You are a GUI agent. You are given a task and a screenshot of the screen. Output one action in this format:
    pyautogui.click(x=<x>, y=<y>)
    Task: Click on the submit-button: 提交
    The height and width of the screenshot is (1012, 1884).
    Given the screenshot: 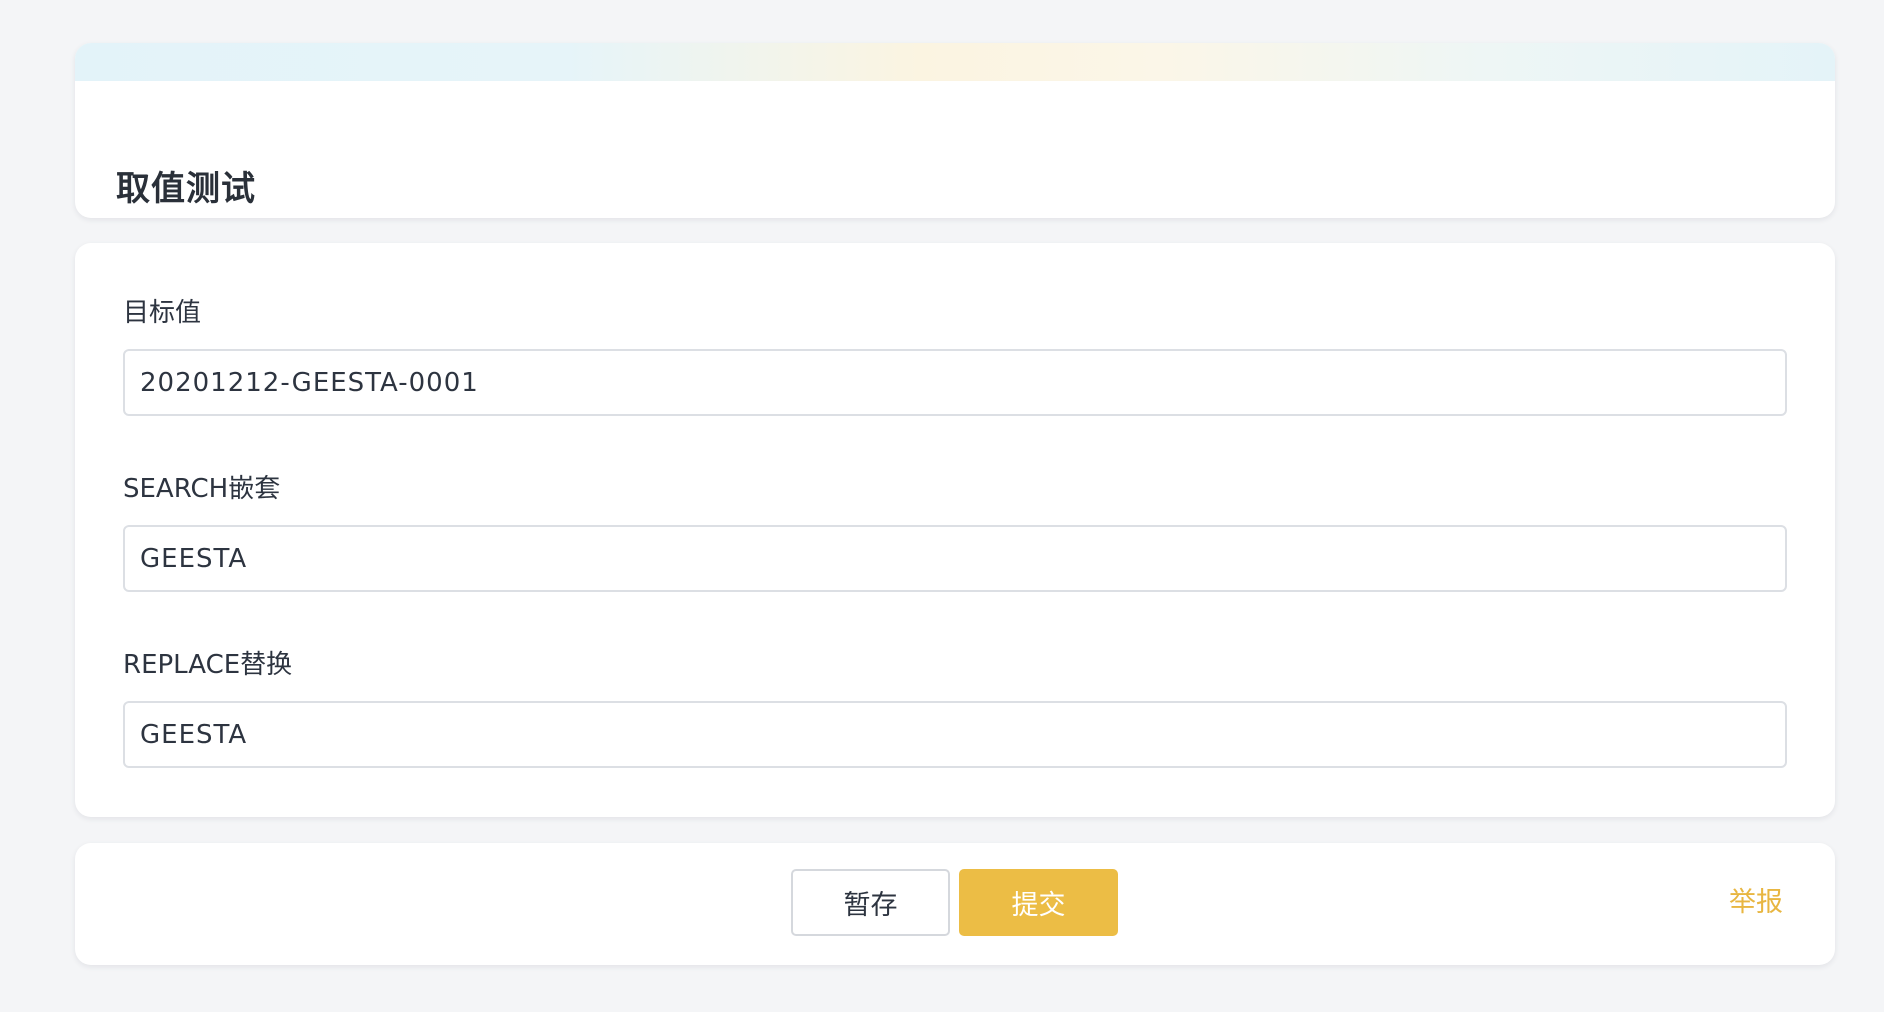 What is the action you would take?
    pyautogui.click(x=1038, y=902)
    